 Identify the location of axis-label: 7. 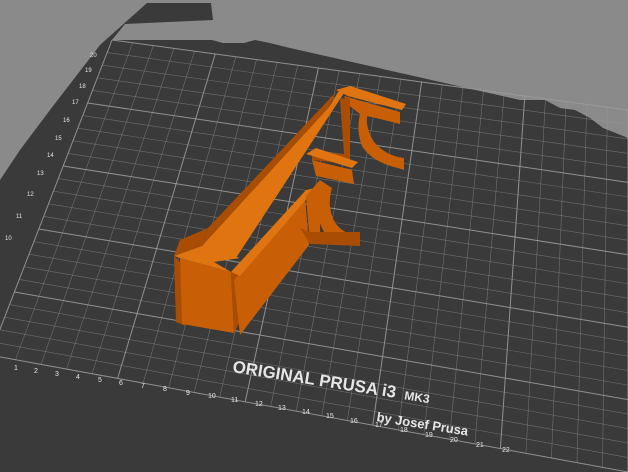
(143, 386).